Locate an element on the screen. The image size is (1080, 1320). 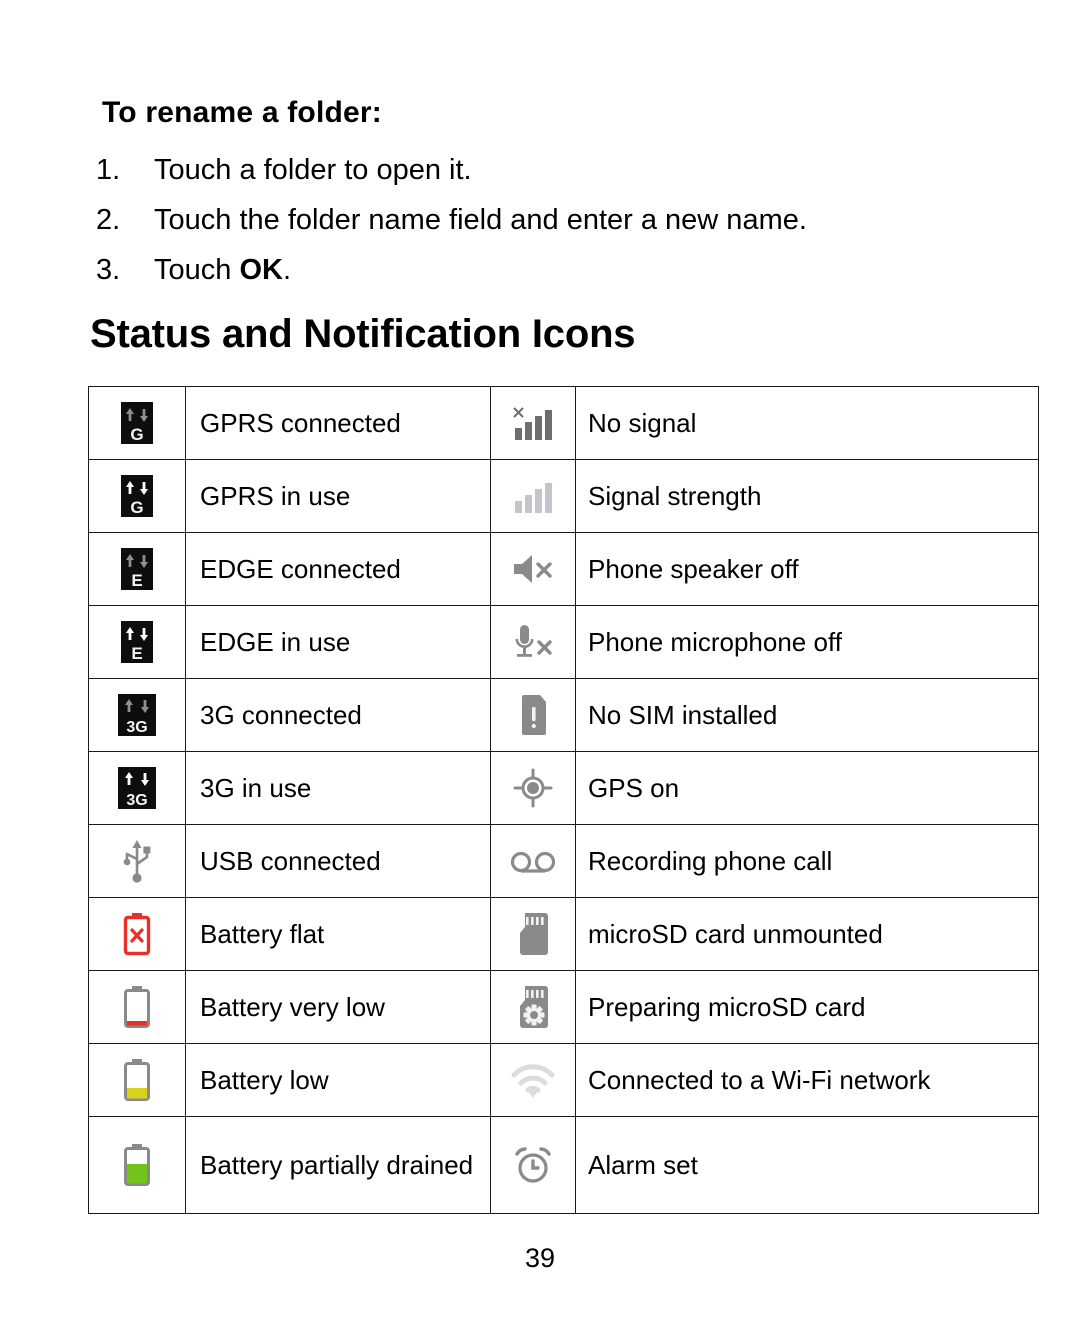
call-recording-icon is located at coordinates (533, 862).